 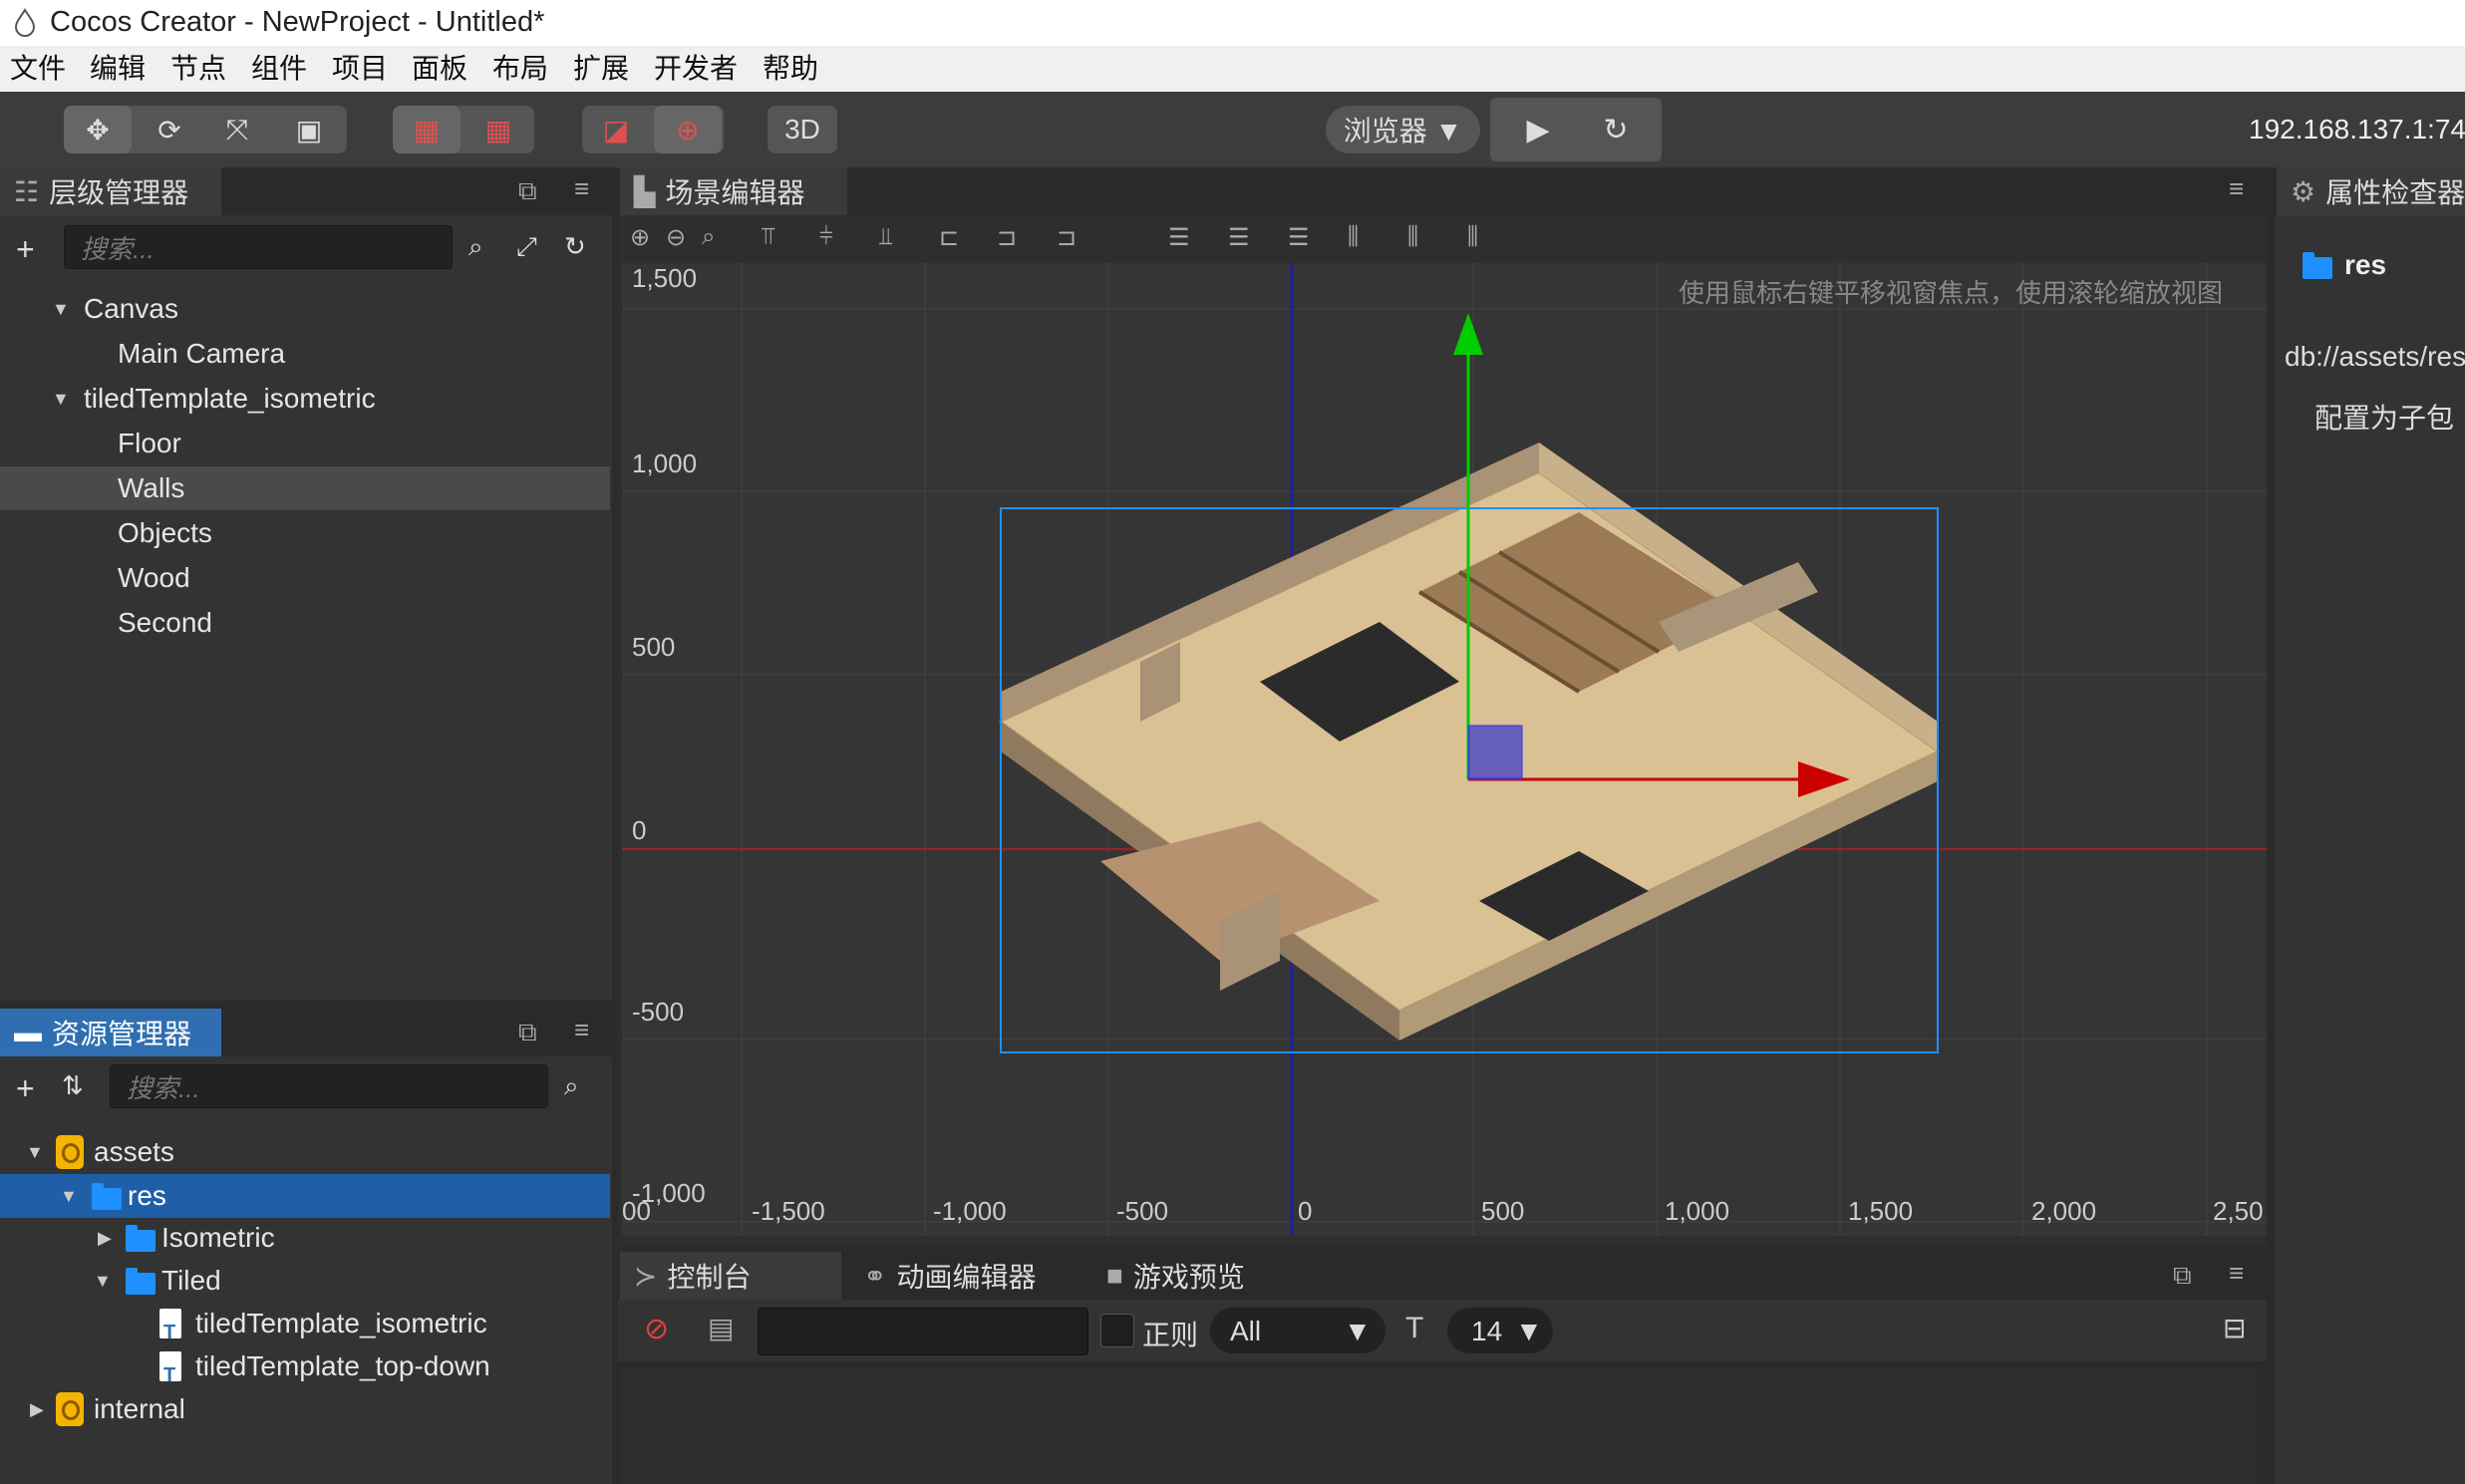 I want to click on align-vcenter-icon: ⫩, so click(x=826, y=237).